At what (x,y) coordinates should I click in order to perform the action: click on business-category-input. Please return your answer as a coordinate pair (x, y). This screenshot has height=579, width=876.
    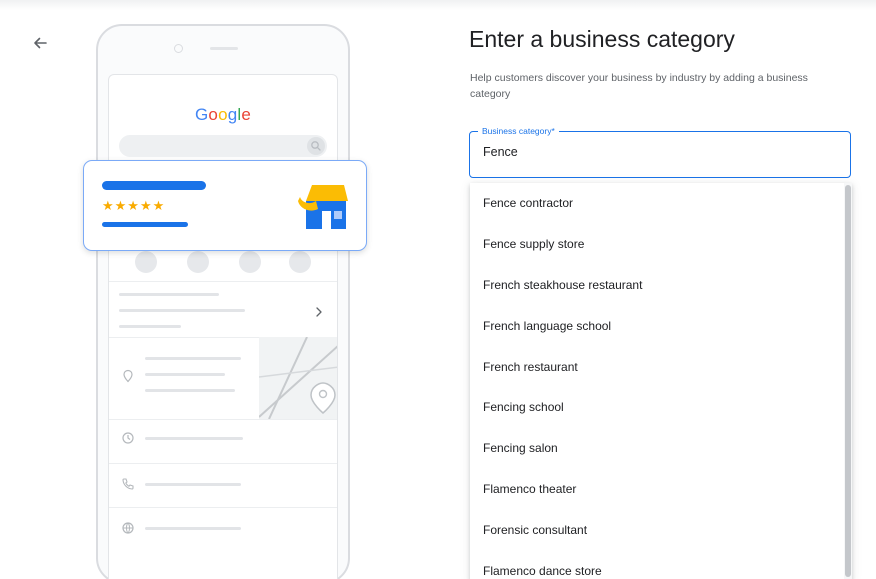
    Looking at the image, I should click on (653, 152).